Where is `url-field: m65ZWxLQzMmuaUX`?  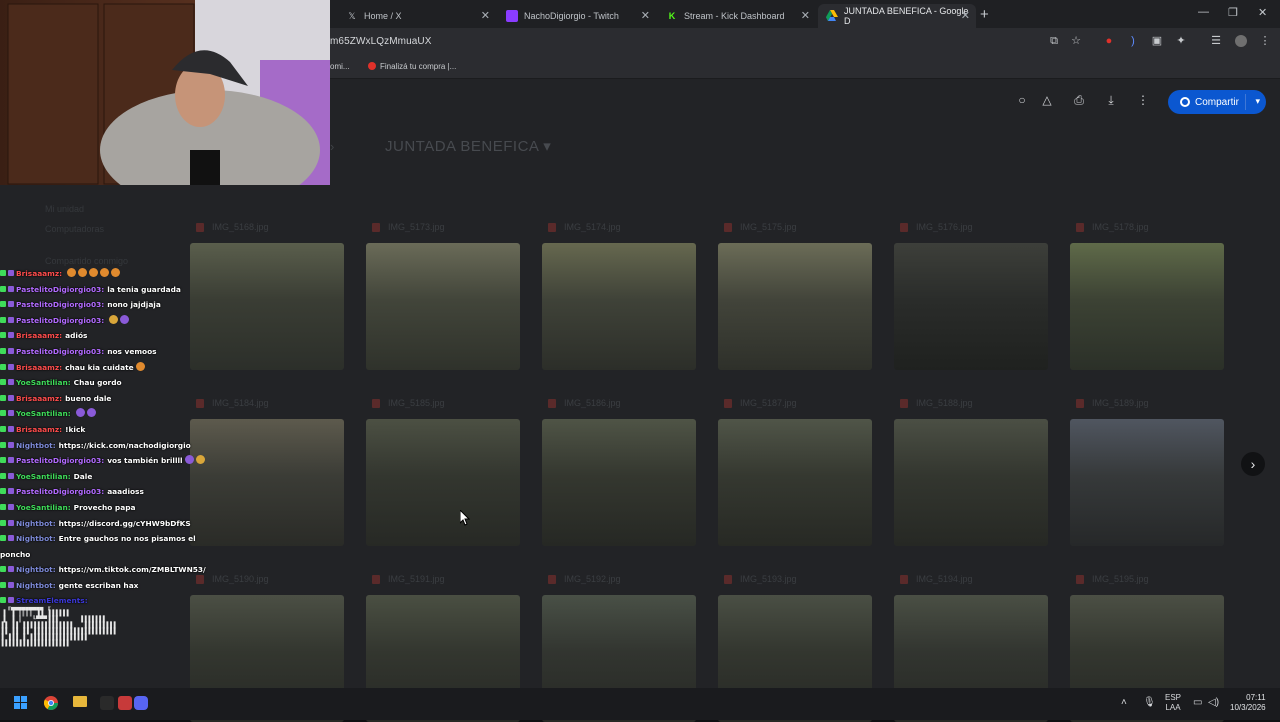 url-field: m65ZWxLQzMmuaUX is located at coordinates (381, 41).